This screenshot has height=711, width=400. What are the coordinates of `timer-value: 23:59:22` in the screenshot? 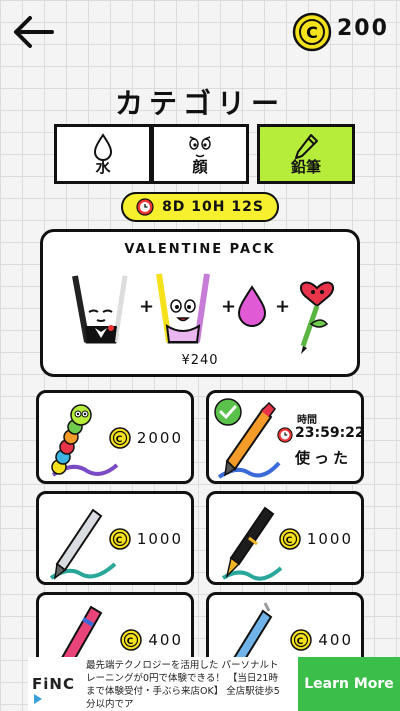 It's located at (329, 433).